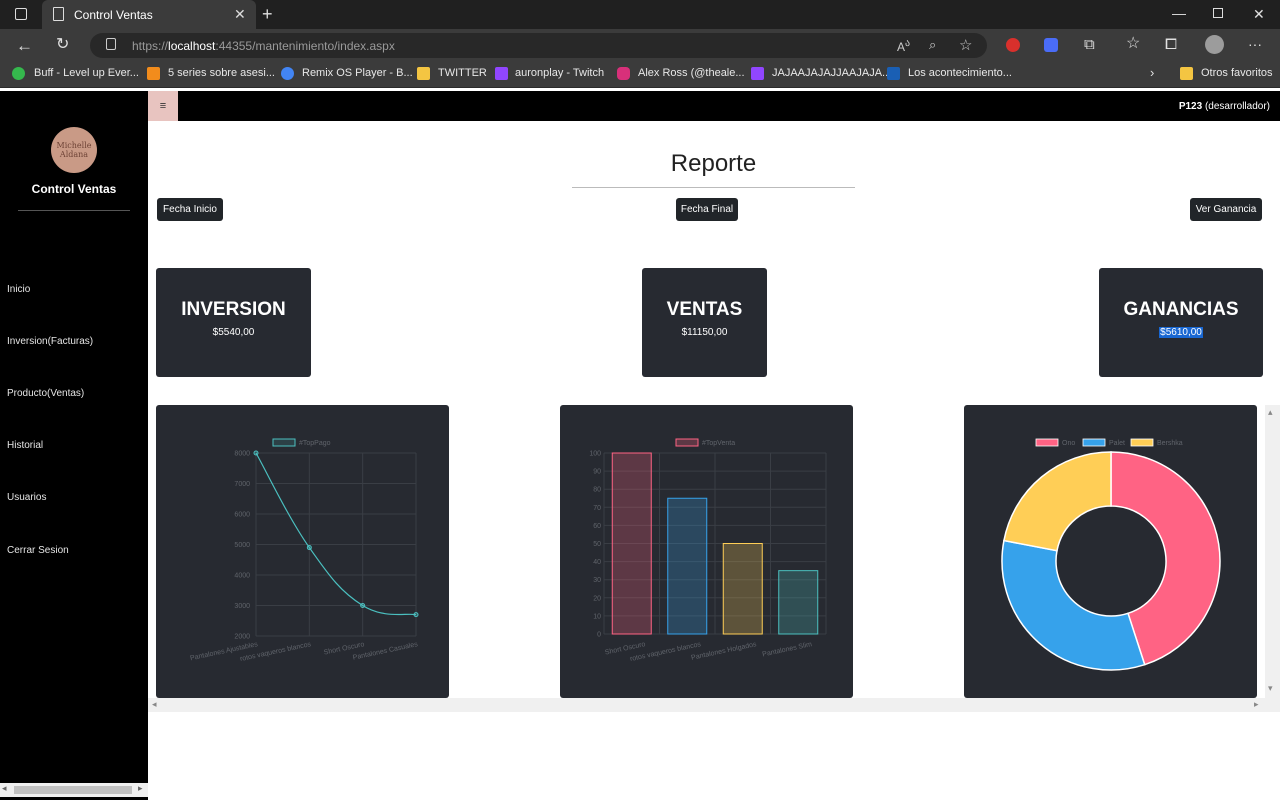 The height and width of the screenshot is (800, 1280). I want to click on content-h-scrollbar: ◂ ▸, so click(706, 705).